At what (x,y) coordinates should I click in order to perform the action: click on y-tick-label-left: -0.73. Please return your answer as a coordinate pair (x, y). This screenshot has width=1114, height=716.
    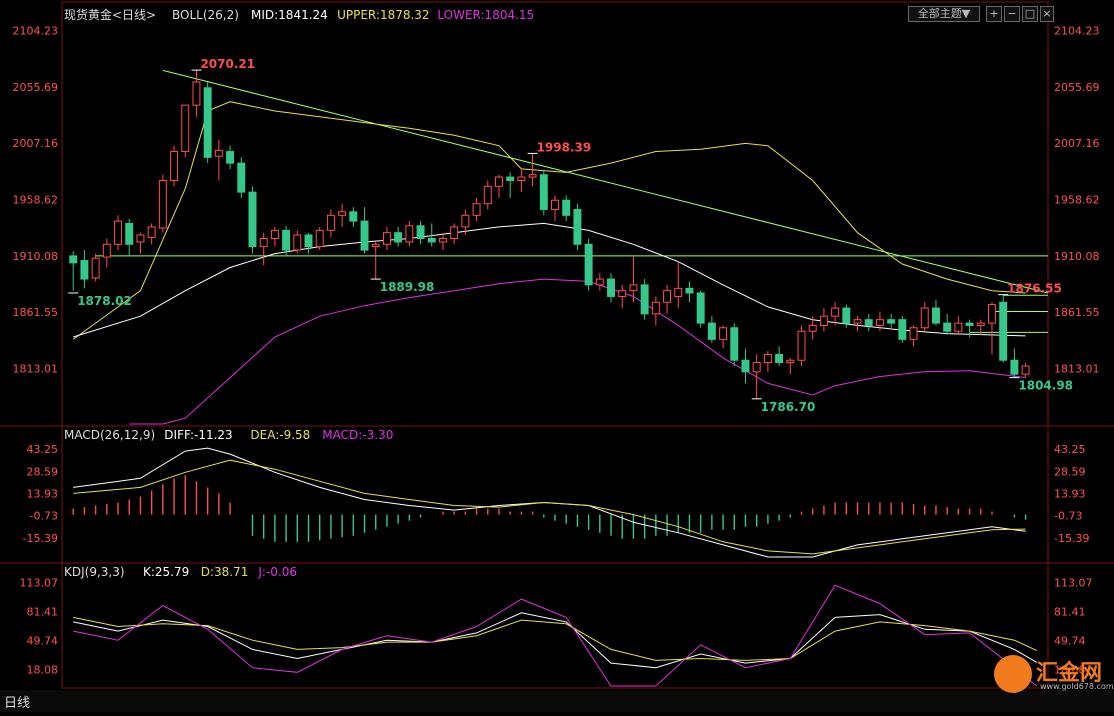
    Looking at the image, I should click on (44, 516).